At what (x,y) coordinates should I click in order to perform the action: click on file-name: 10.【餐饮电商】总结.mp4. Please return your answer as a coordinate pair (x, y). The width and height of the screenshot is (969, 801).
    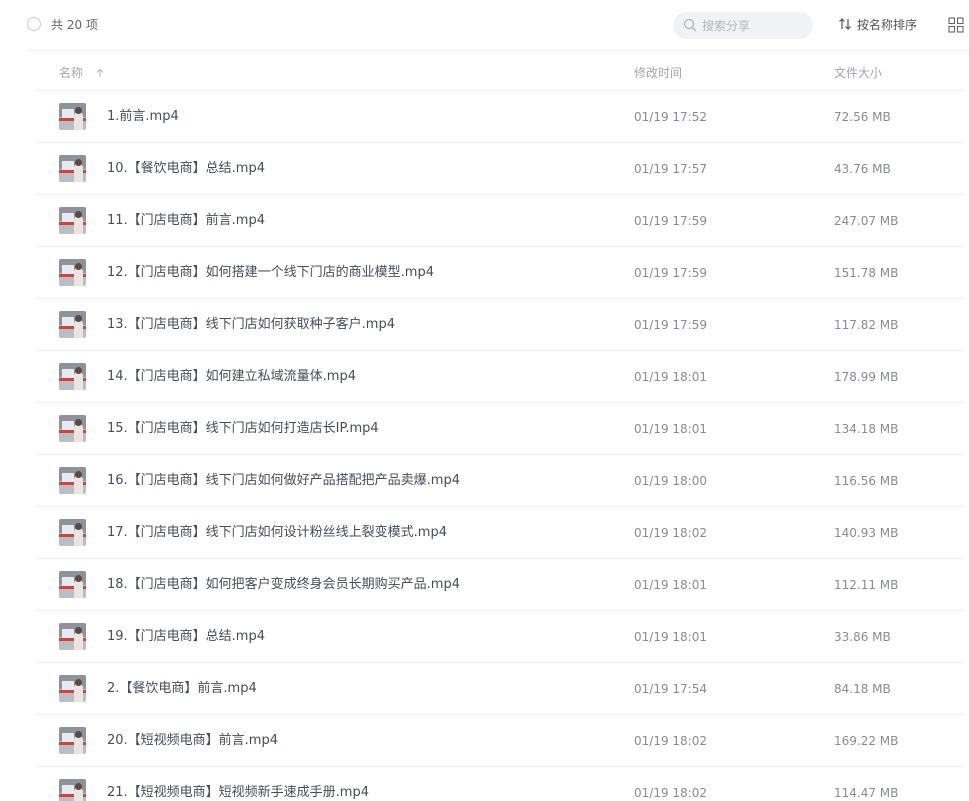
    Looking at the image, I should click on (186, 169).